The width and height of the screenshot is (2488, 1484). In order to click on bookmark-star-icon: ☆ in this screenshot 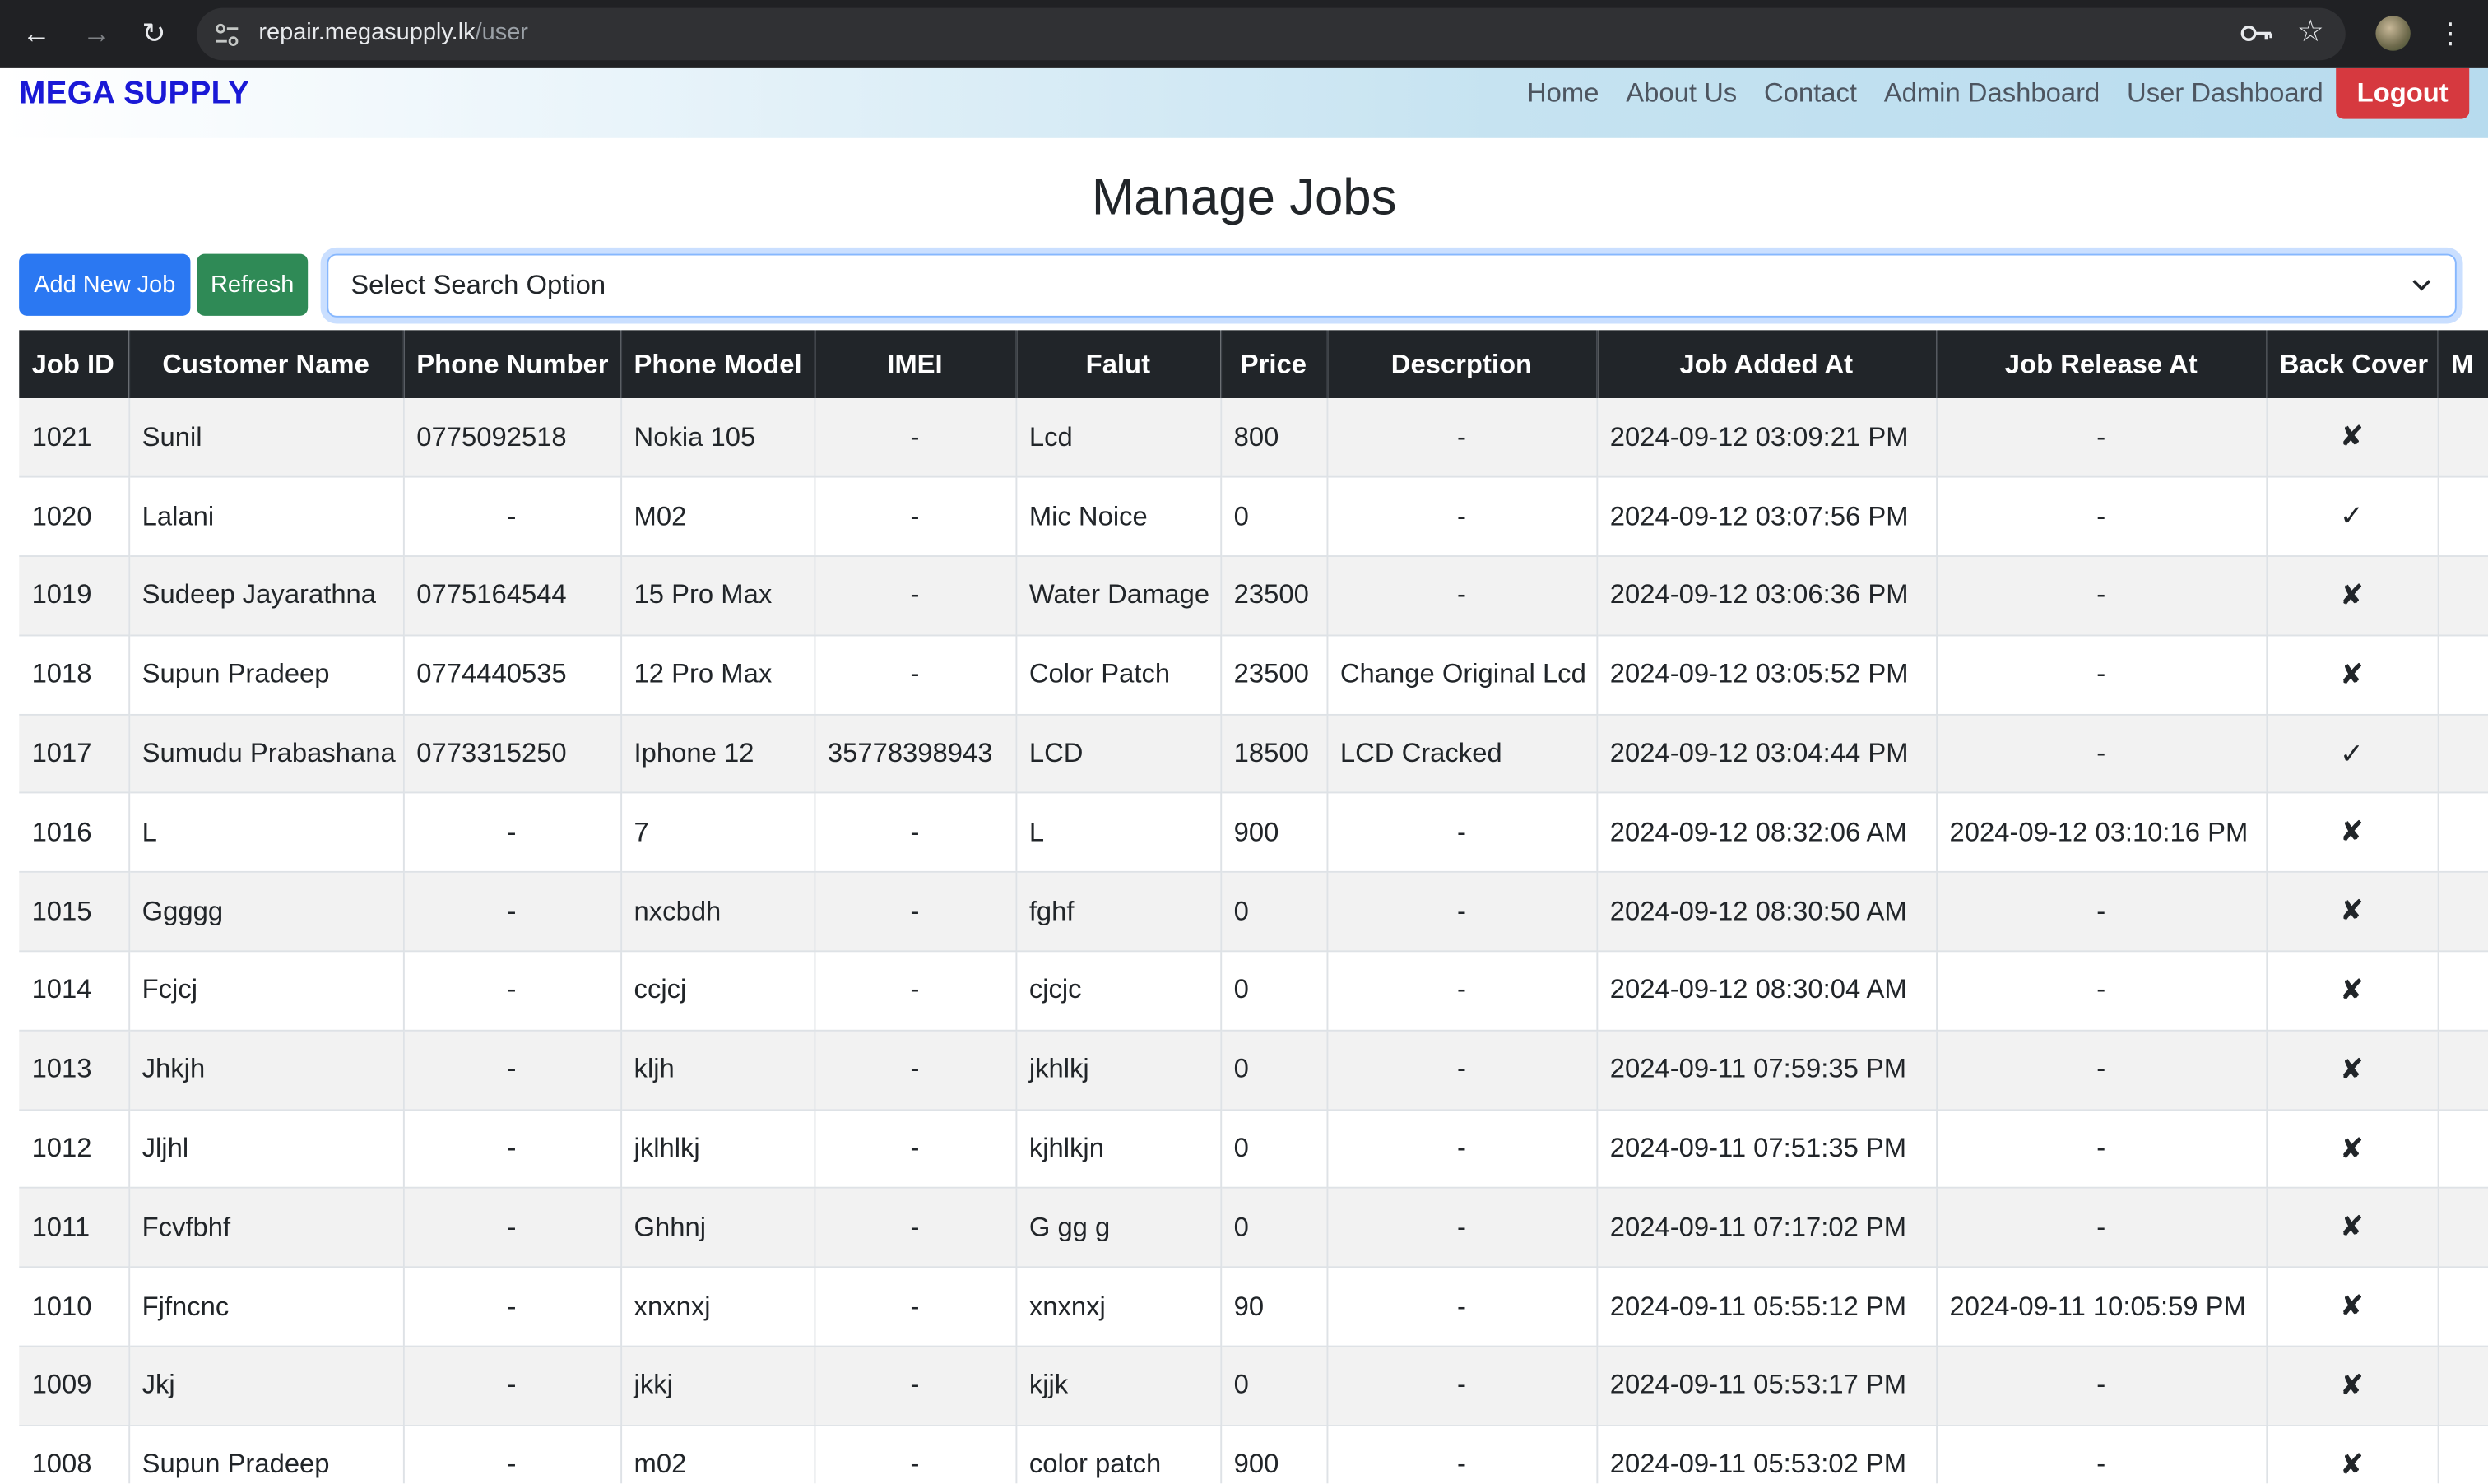, I will do `click(2311, 32)`.